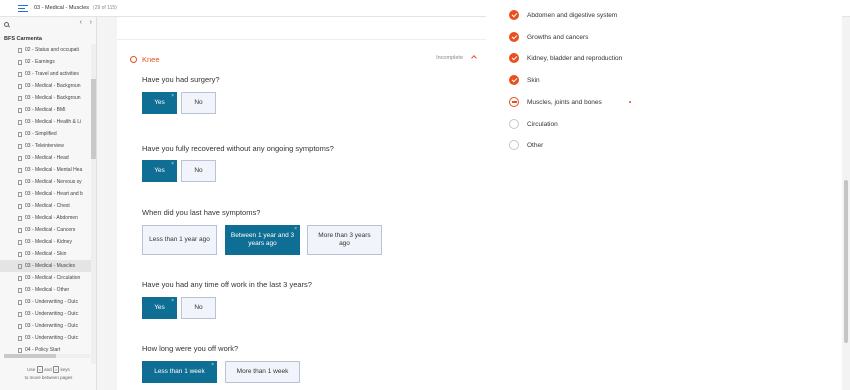  I want to click on progress-step-abdomen: Abdomen and digestive system, so click(563, 15).